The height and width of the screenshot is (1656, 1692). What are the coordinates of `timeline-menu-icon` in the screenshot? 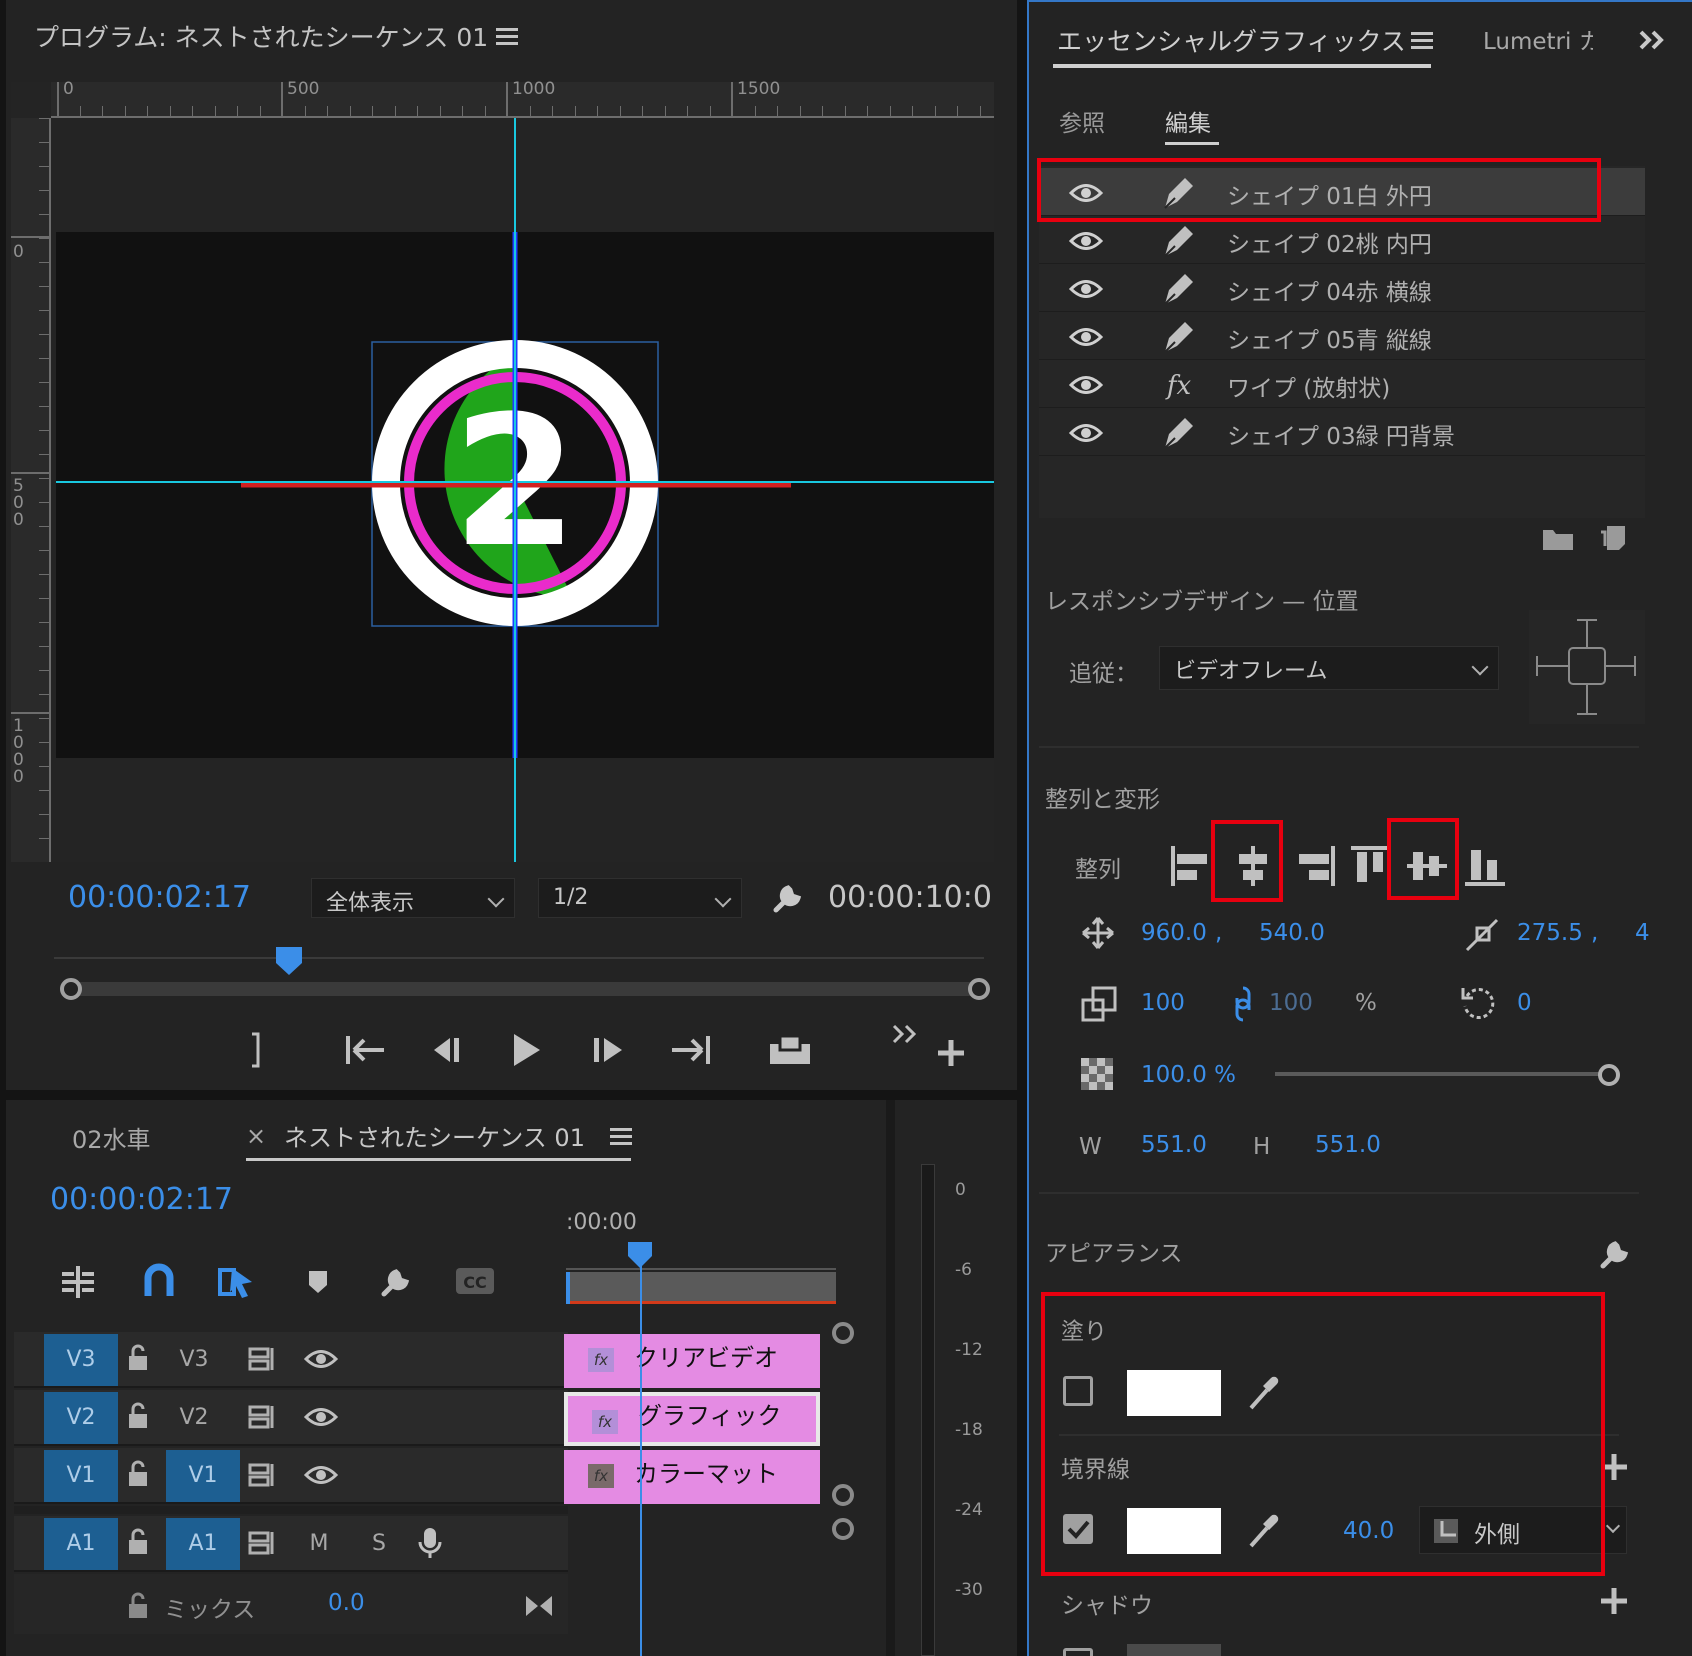 It's located at (621, 1137).